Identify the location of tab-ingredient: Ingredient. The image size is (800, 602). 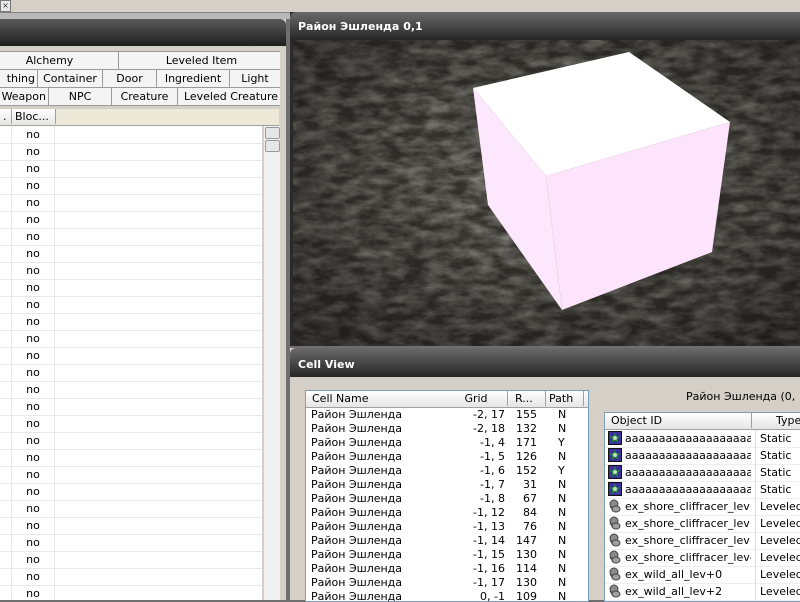
(193, 78).